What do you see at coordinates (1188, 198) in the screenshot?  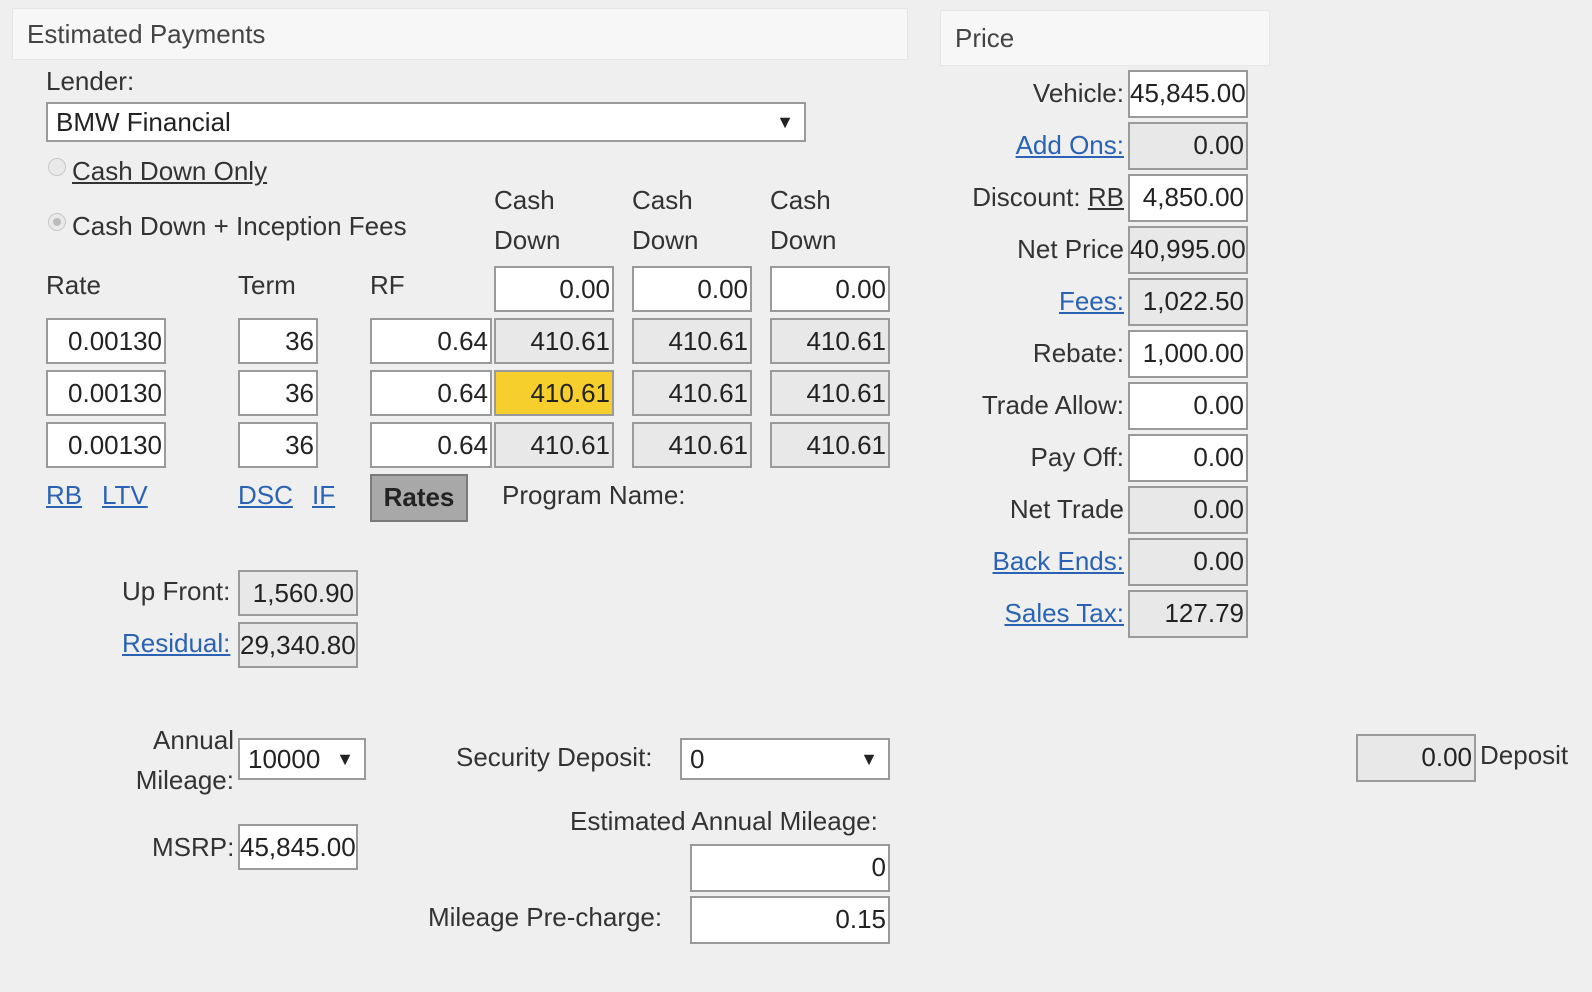 I see `discount-field: 4,850.00` at bounding box center [1188, 198].